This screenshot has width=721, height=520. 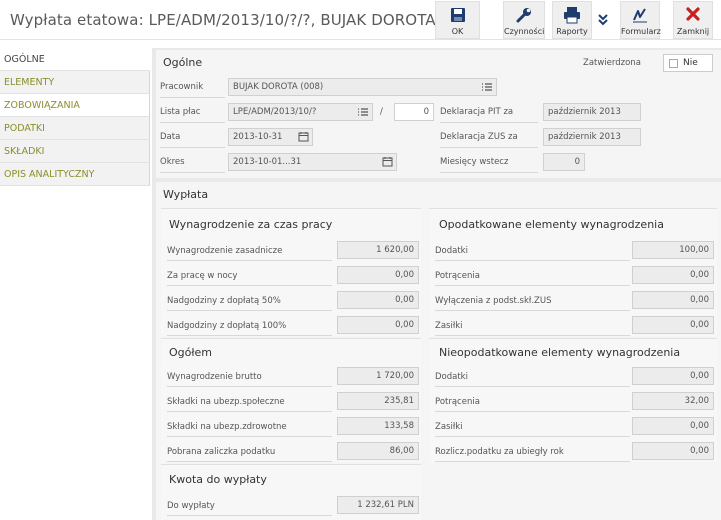 What do you see at coordinates (75, 151) in the screenshot?
I see `tab-skladki: SKŁADKI` at bounding box center [75, 151].